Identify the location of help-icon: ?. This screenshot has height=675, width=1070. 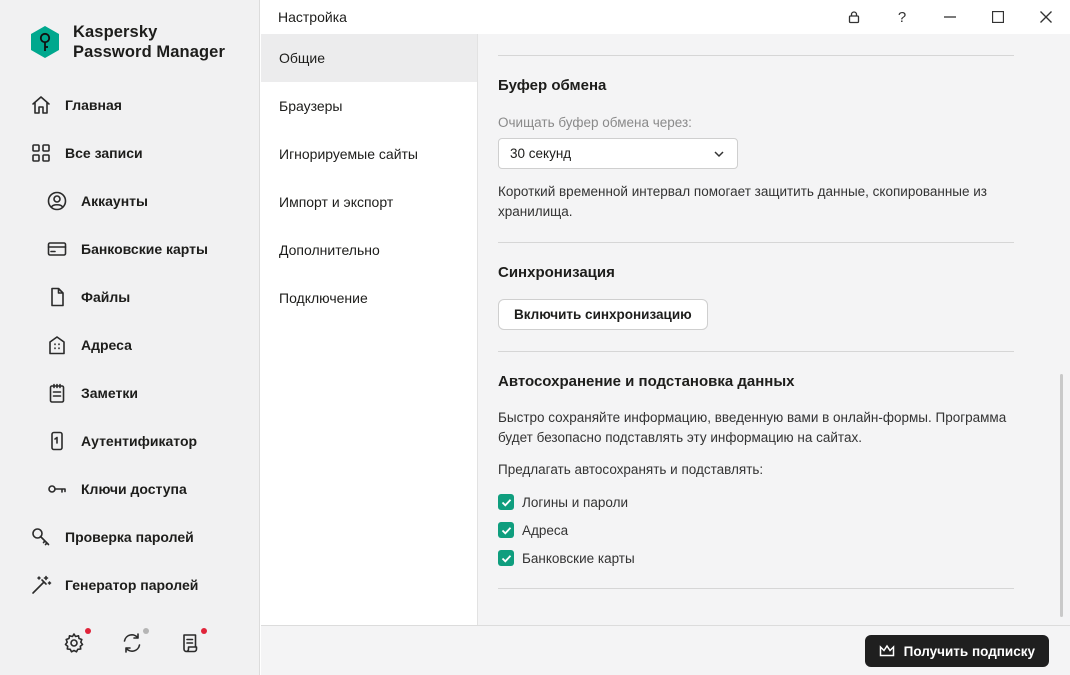
(902, 17).